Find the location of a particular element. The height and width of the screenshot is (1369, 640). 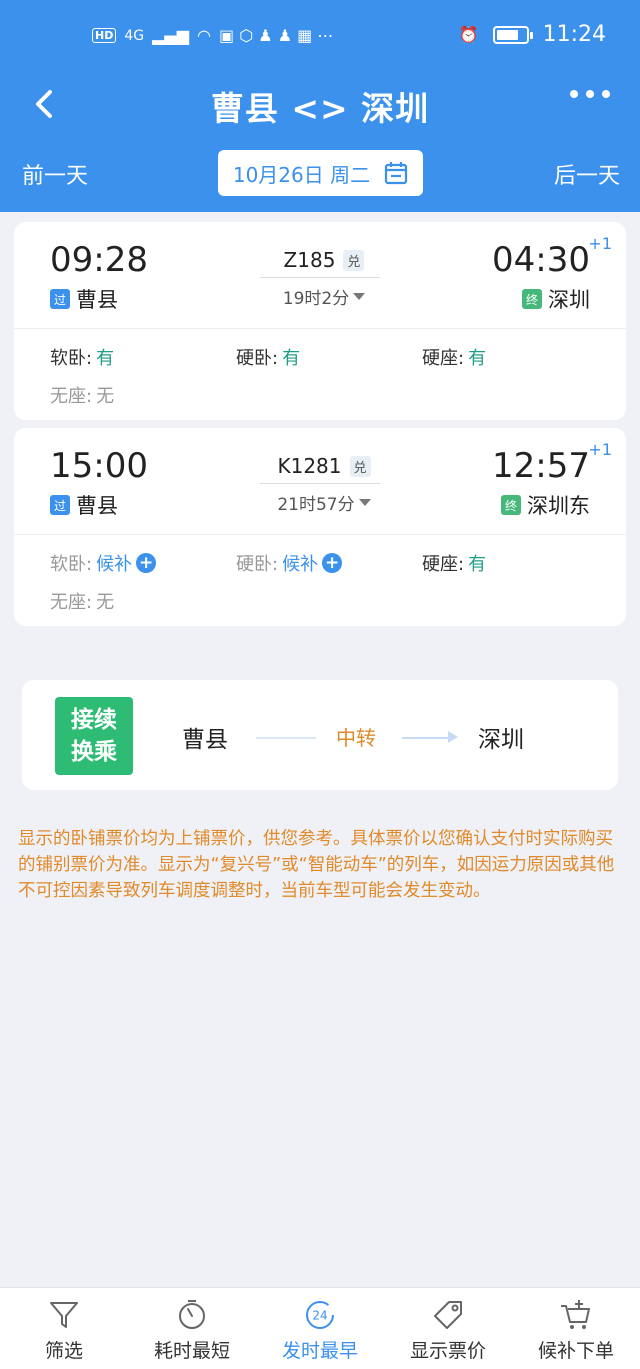

arrival-station: 终 深圳 is located at coordinates (556, 299).